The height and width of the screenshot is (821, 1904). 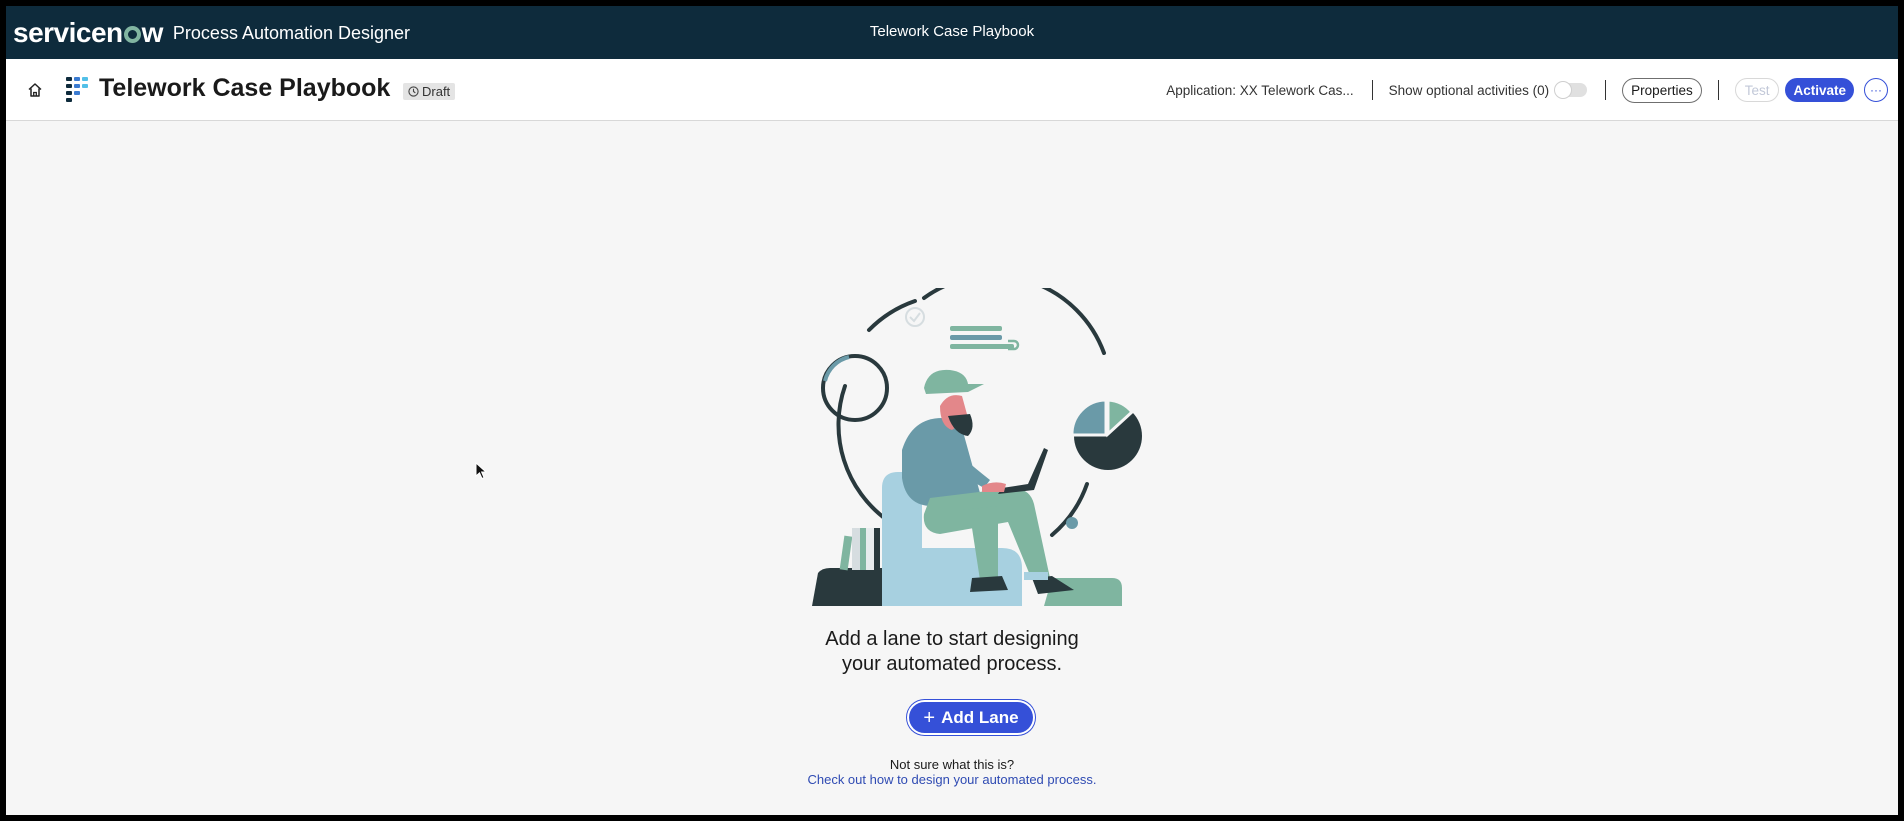 I want to click on add-lane-label: Add Lane, so click(x=980, y=717).